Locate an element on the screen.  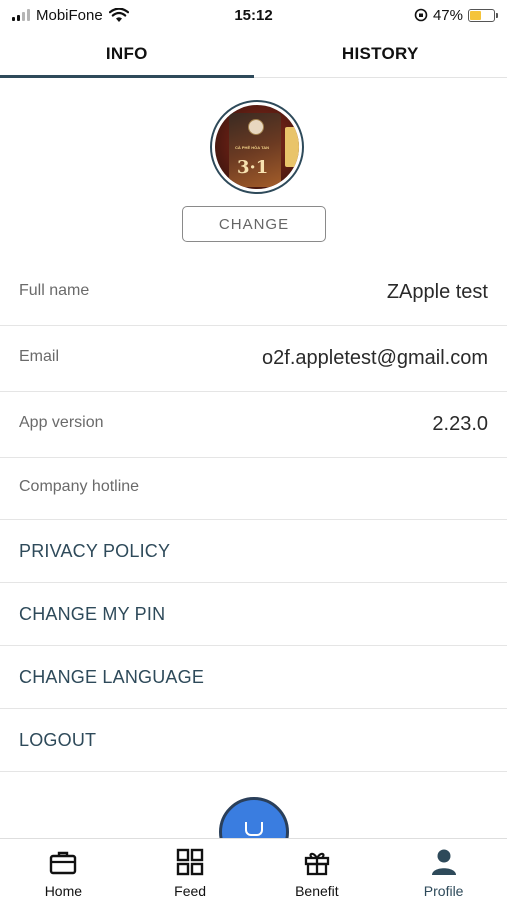
tab-info: INFO is located at coordinates (127, 54).